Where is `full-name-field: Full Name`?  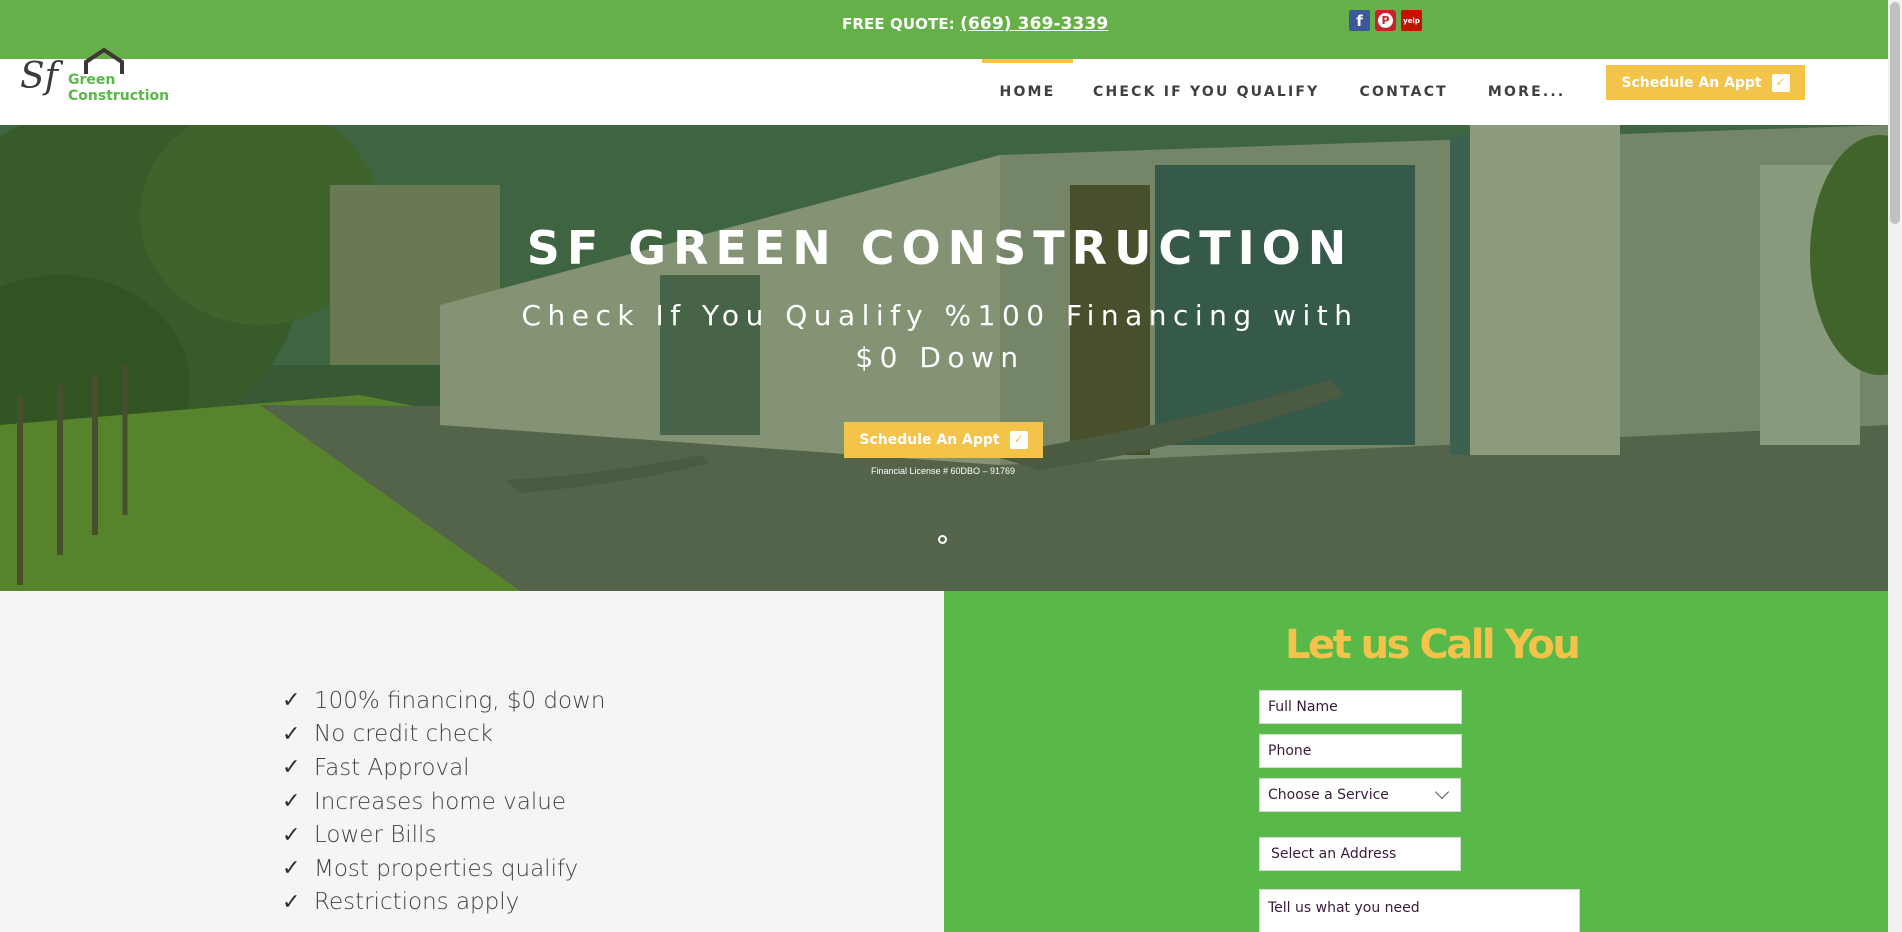 full-name-field: Full Name is located at coordinates (1360, 707).